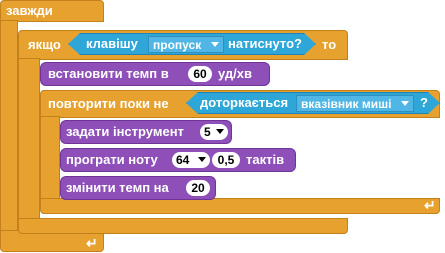 This screenshot has width=445, height=253. What do you see at coordinates (117, 187) in the screenshot?
I see `change-tempo-label: змінити темп на` at bounding box center [117, 187].